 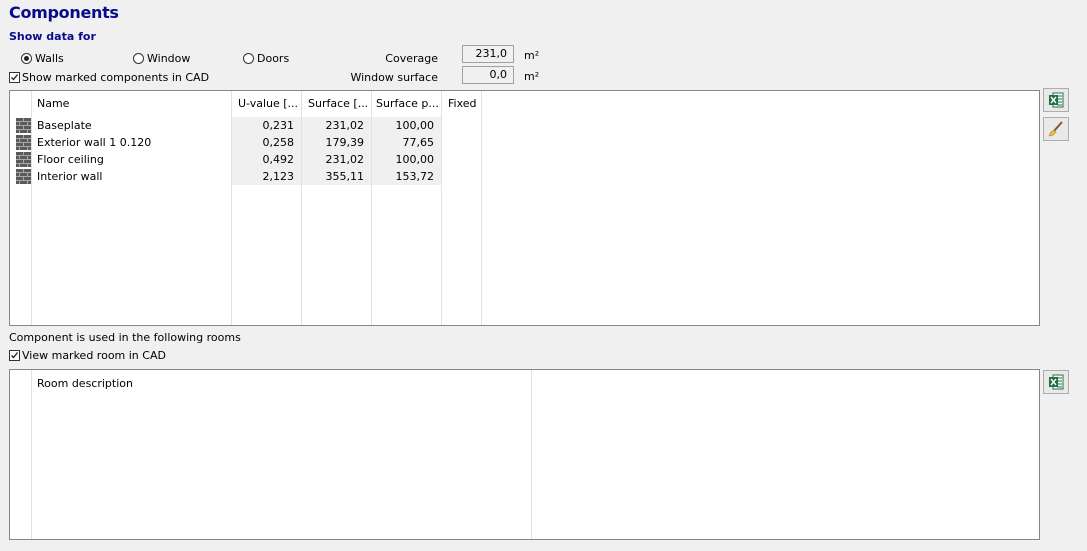 What do you see at coordinates (411, 58) in the screenshot?
I see `coverage-label: Coverage` at bounding box center [411, 58].